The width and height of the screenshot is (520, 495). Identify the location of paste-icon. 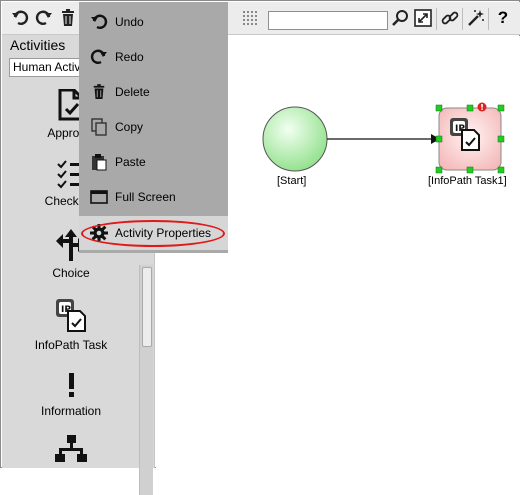
(99, 162).